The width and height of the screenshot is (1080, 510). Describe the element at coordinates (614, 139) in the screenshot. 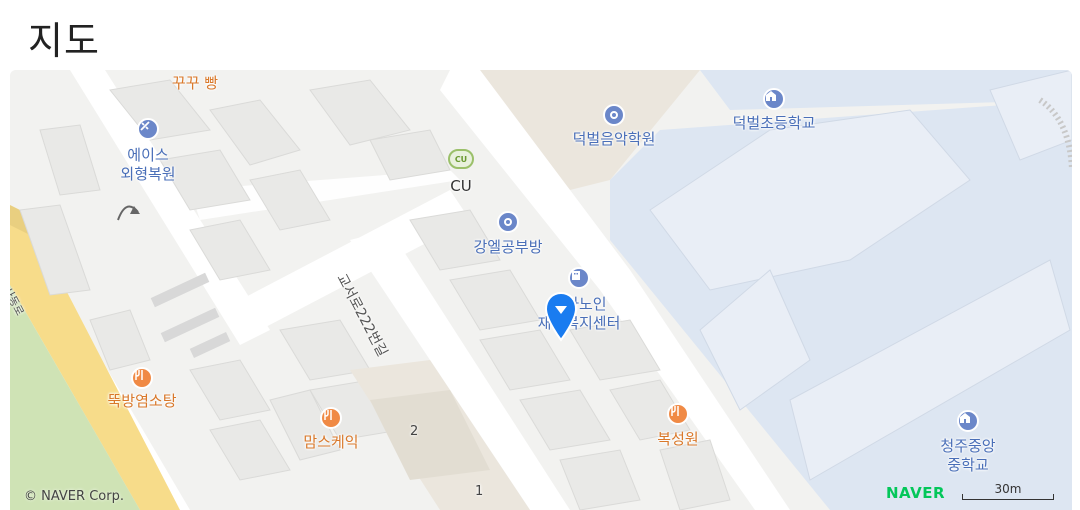

I see `poi-label-deokbeol-music: 덕벌음악학원` at that location.